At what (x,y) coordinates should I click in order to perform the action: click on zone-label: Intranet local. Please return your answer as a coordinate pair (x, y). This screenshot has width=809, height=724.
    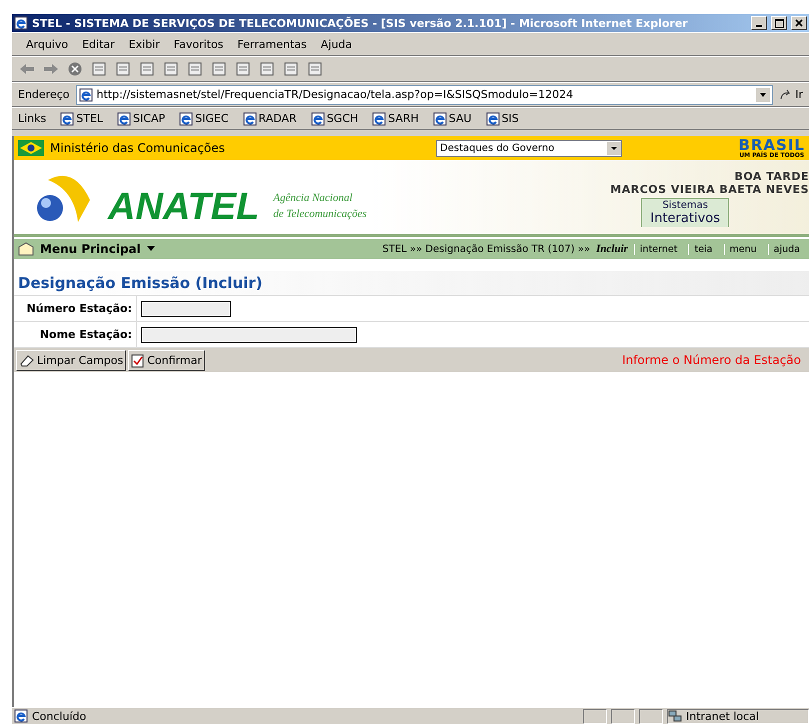
    Looking at the image, I should click on (722, 716).